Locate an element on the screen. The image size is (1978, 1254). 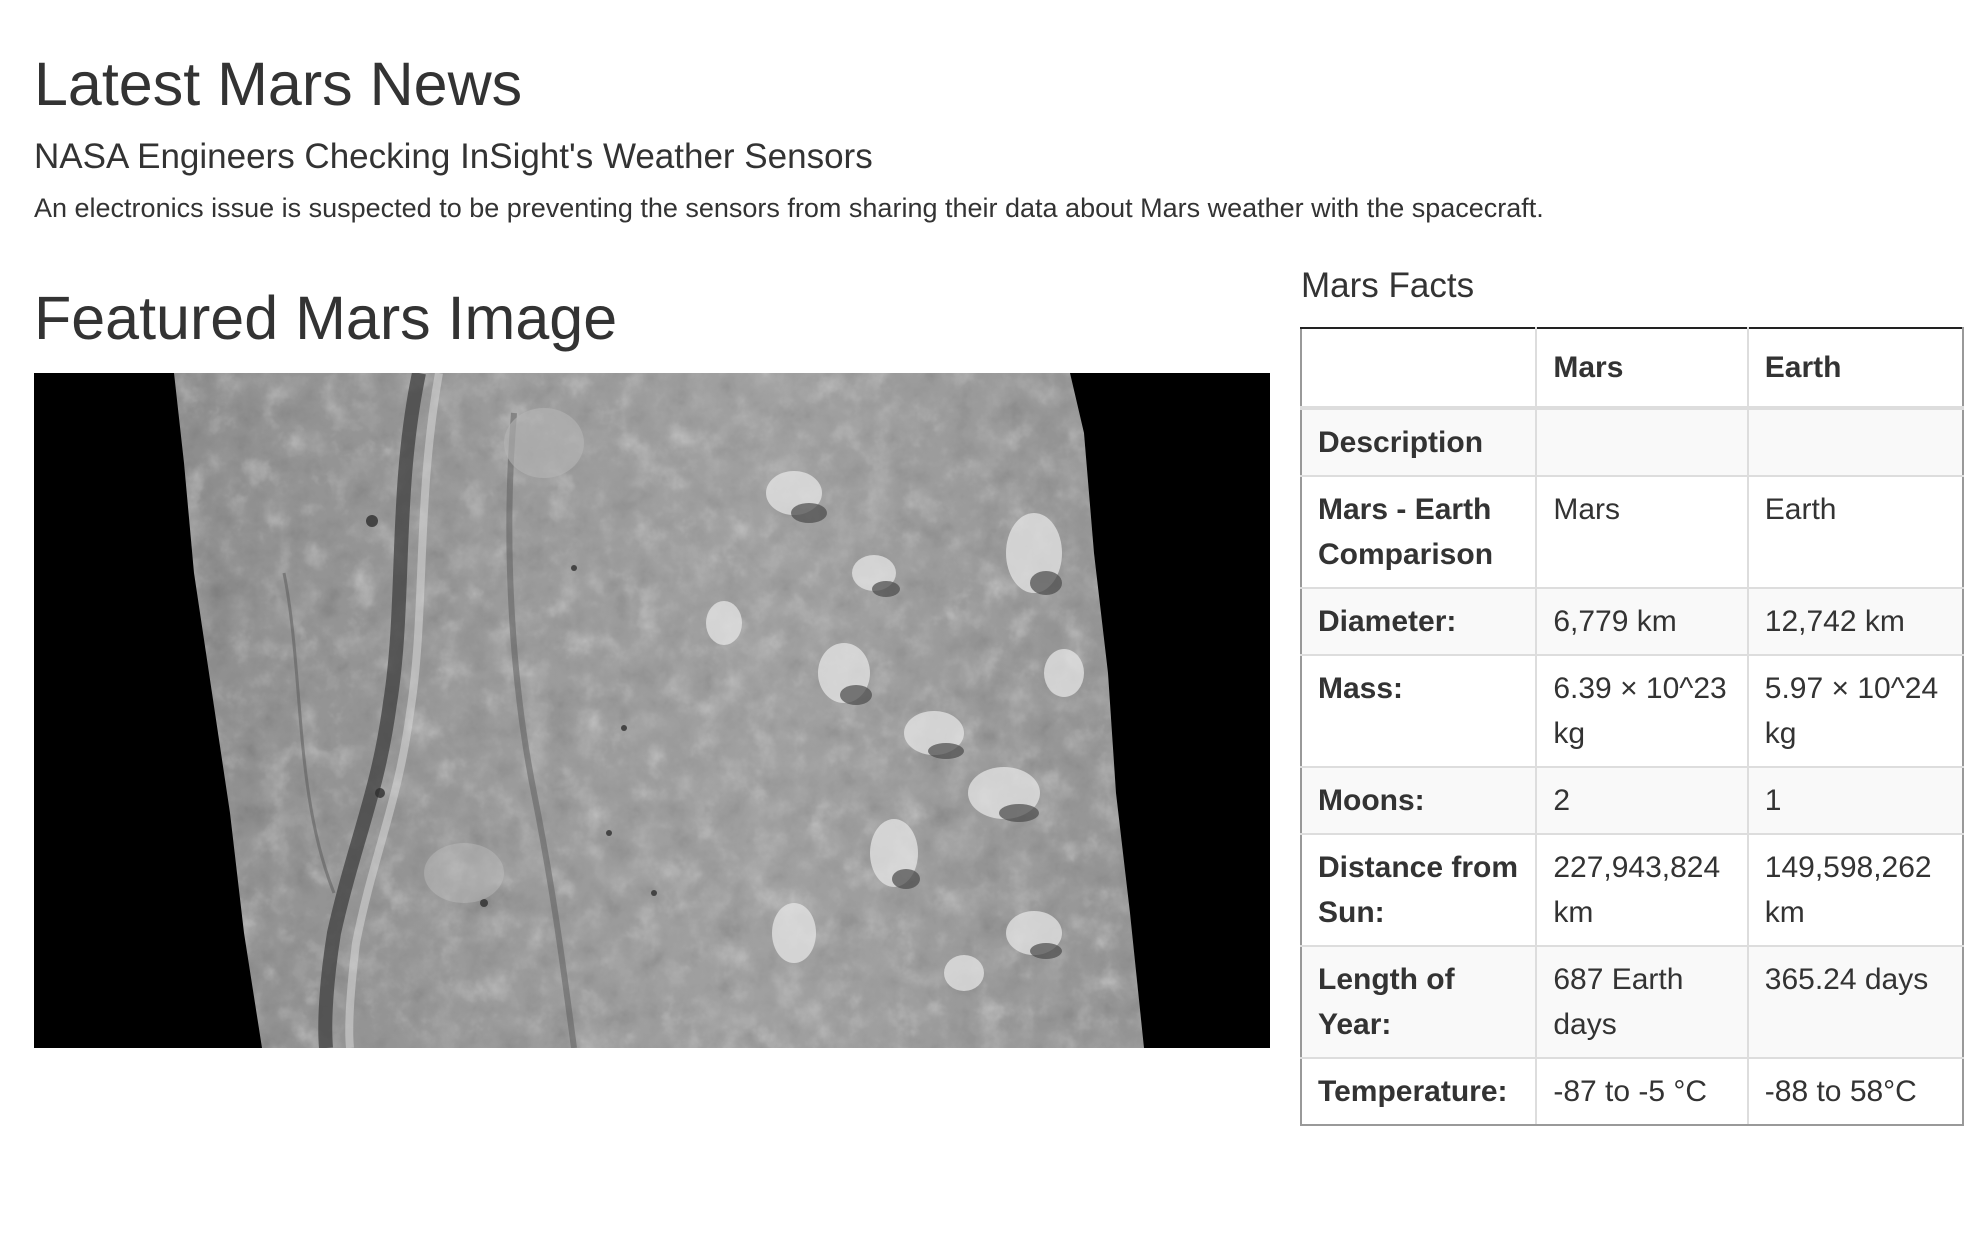
table-row: Diameter: 6,779 km 12,742 km is located at coordinates (1632, 621).